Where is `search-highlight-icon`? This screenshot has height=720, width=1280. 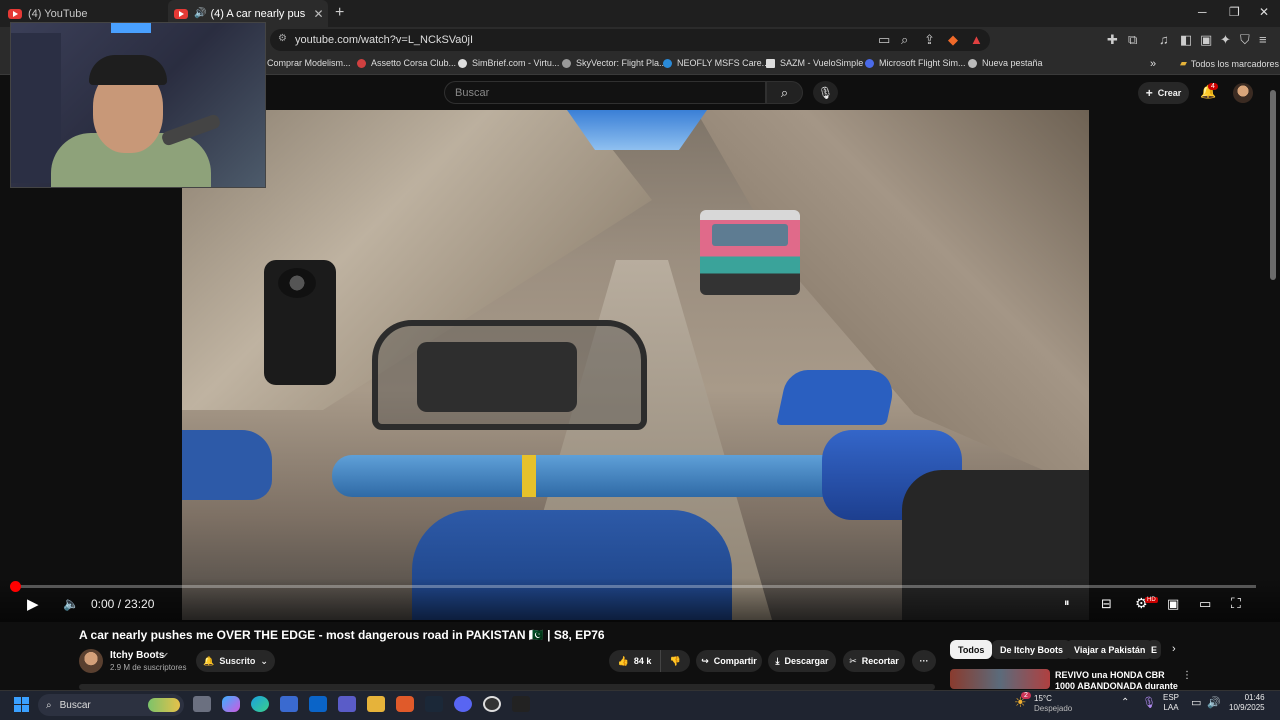 search-highlight-icon is located at coordinates (164, 705).